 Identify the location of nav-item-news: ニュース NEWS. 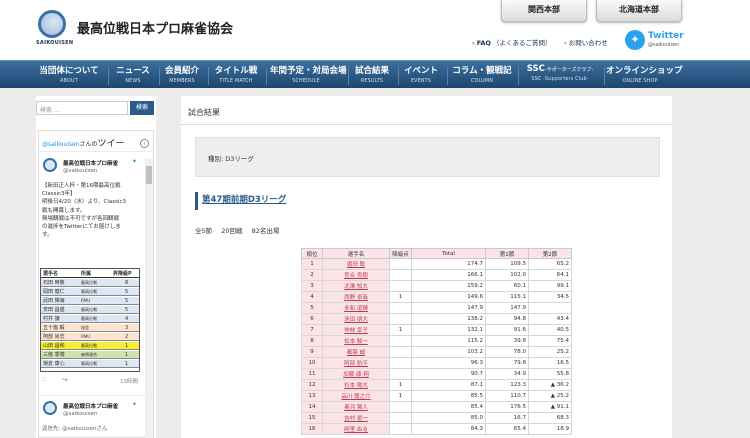
(133, 74).